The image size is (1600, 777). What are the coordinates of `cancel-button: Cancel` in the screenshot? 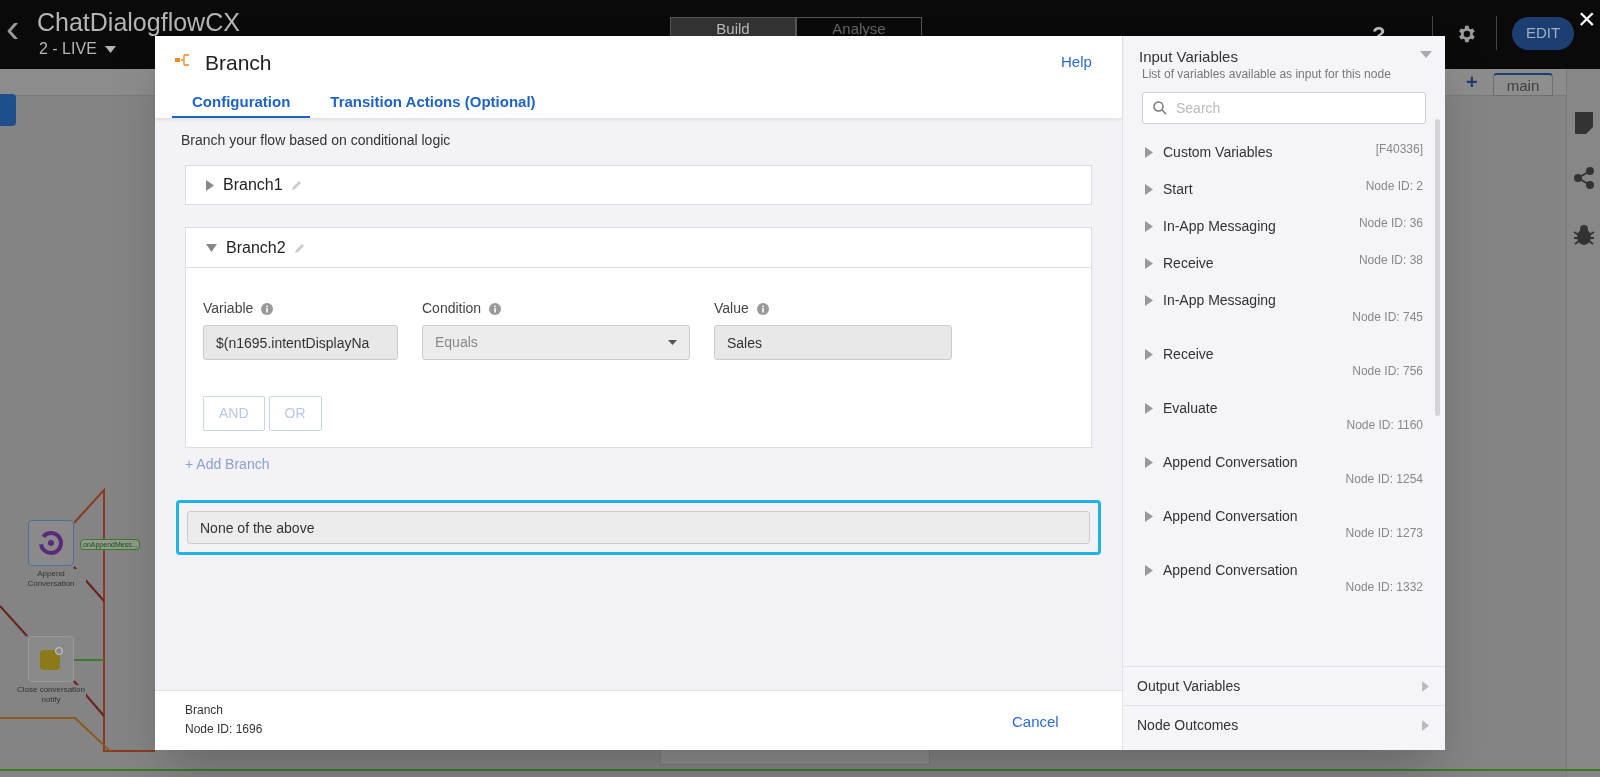 It's located at (1035, 722).